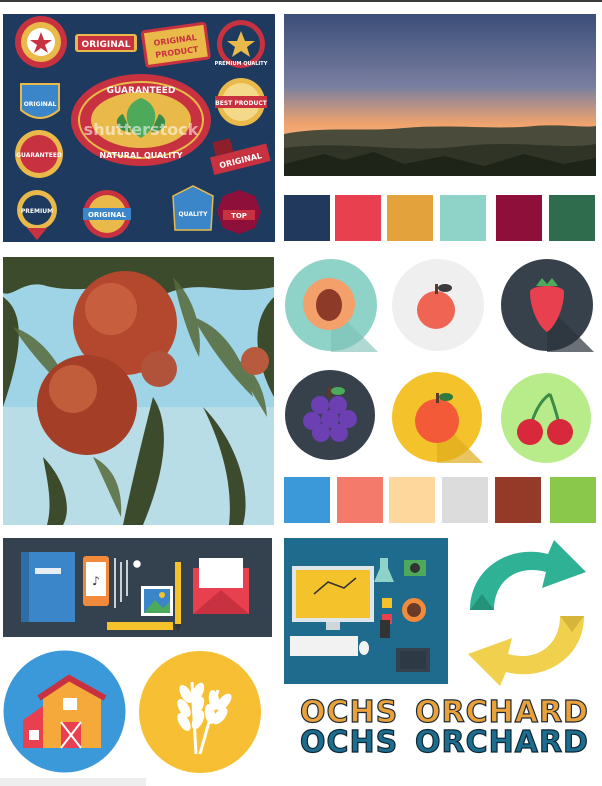 The image size is (602, 786). What do you see at coordinates (193, 208) in the screenshot?
I see `quality-tag-badge: QUALITY` at bounding box center [193, 208].